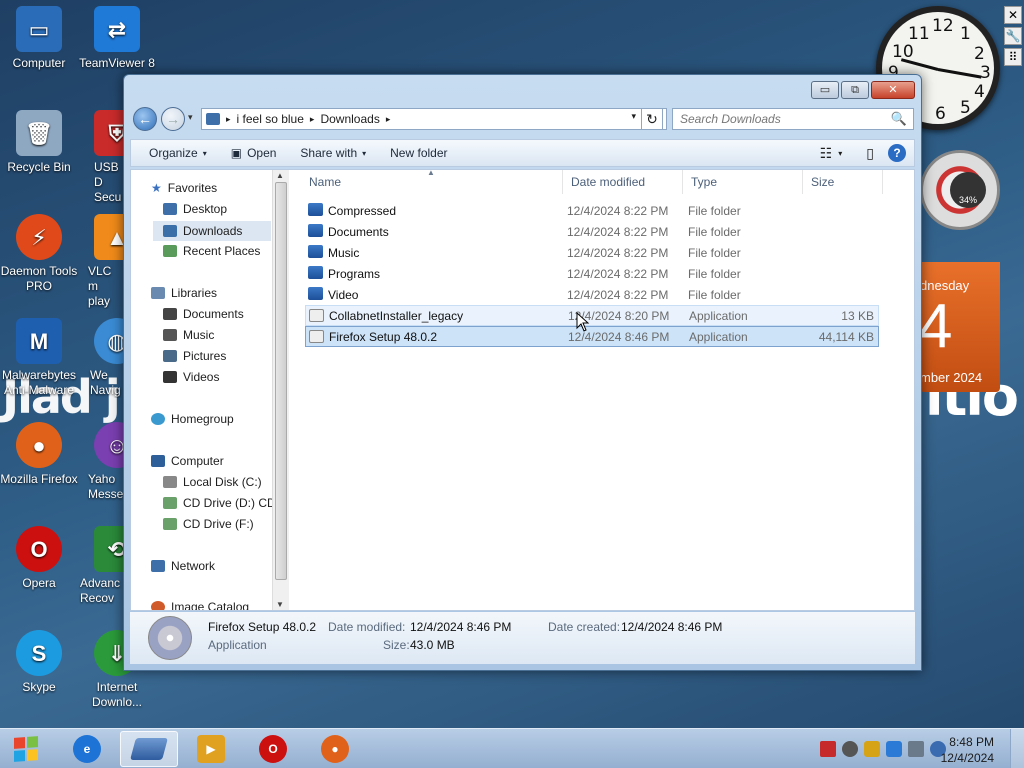  Describe the element at coordinates (714, 210) in the screenshot. I see `file-type: File folder` at that location.